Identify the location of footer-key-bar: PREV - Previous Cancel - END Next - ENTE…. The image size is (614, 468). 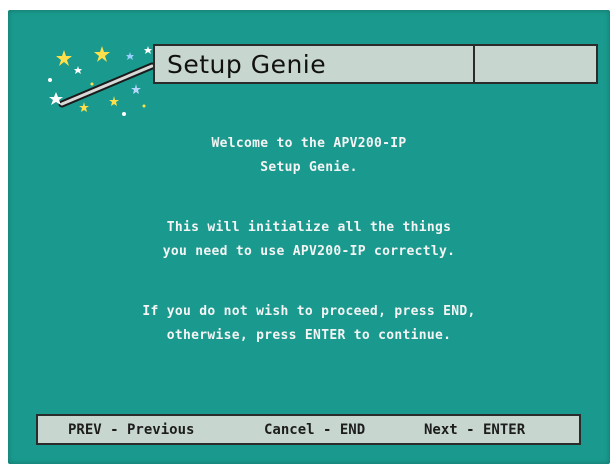
(308, 429).